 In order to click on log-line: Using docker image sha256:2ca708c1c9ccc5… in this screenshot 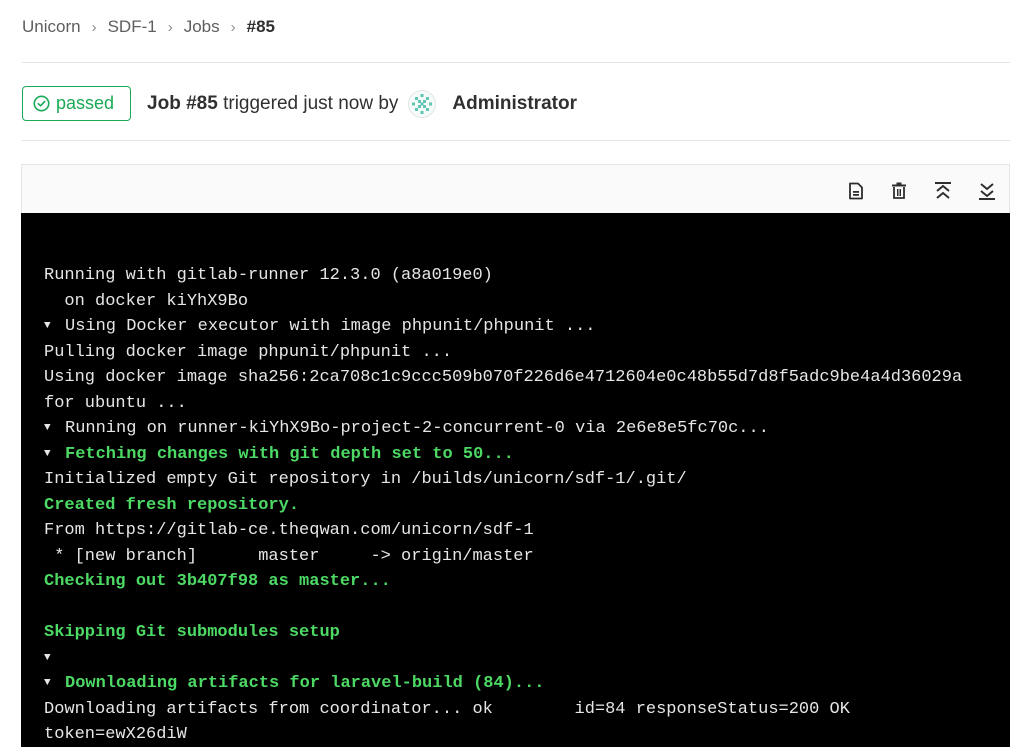, I will do `click(527, 378)`.